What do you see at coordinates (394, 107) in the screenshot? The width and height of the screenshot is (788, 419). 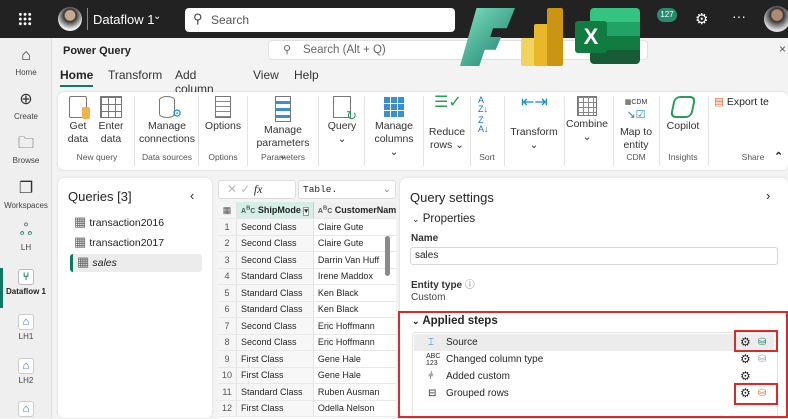 I see `columns-icon` at bounding box center [394, 107].